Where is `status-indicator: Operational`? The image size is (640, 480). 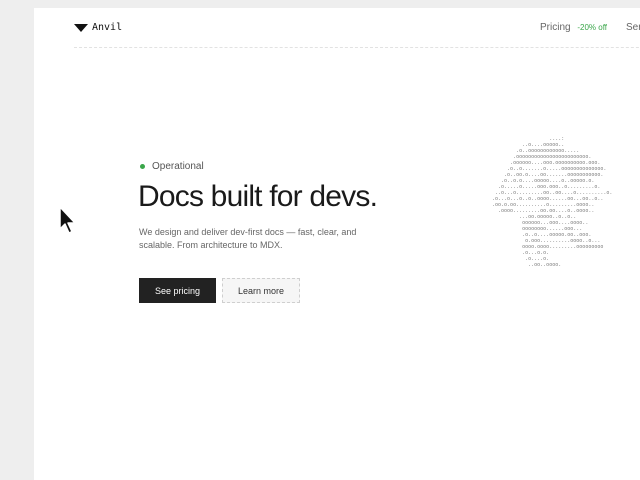 status-indicator: Operational is located at coordinates (172, 166).